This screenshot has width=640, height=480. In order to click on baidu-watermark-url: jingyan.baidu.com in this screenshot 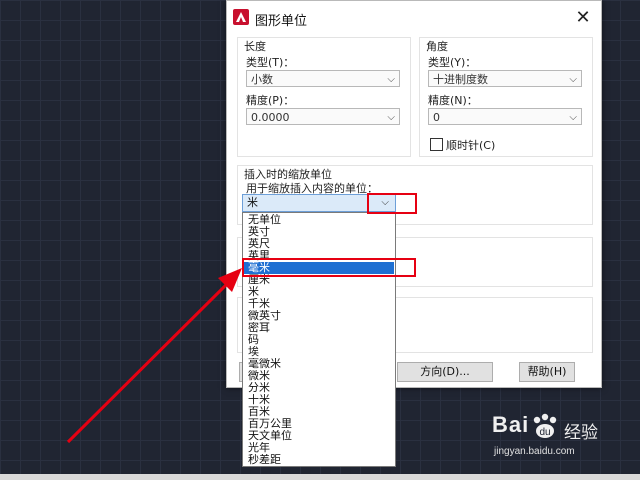, I will do `click(534, 451)`.